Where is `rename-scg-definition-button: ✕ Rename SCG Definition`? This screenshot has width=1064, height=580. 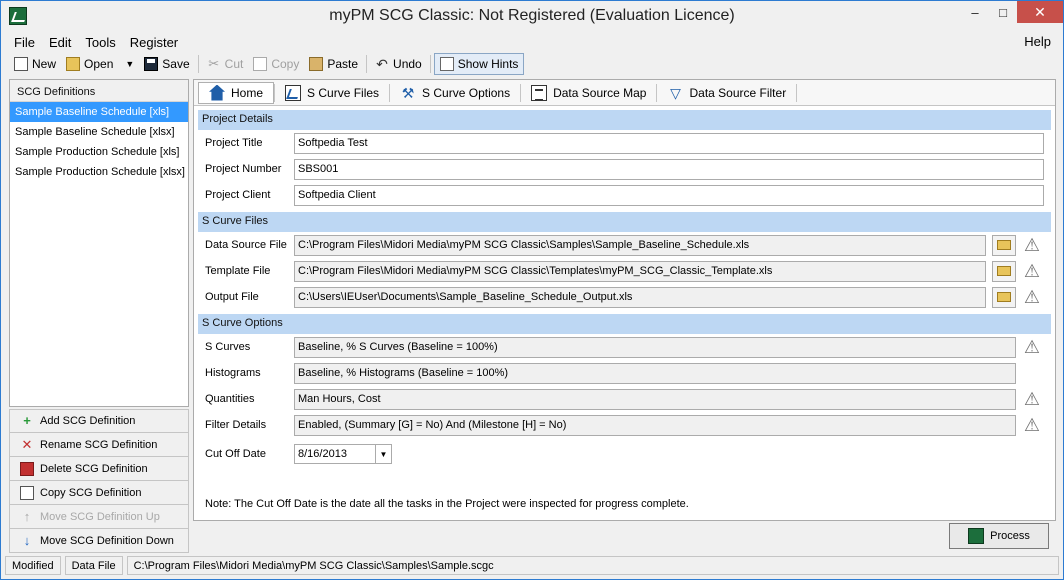
rename-scg-definition-button: ✕ Rename SCG Definition is located at coordinates (99, 445).